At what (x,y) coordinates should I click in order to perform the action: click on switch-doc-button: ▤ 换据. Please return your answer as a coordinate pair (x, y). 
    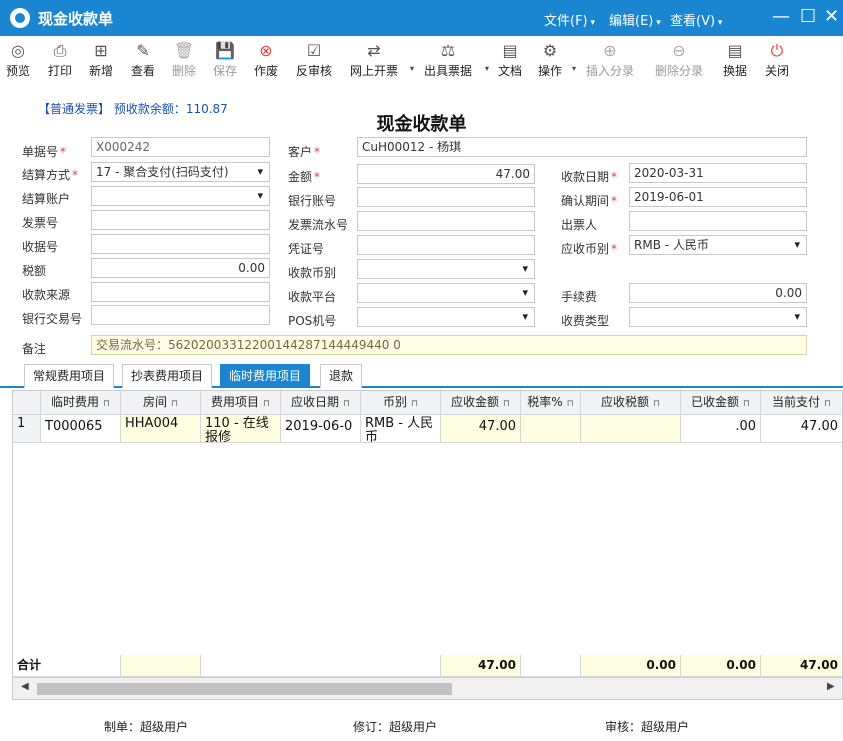
    Looking at the image, I should click on (735, 59).